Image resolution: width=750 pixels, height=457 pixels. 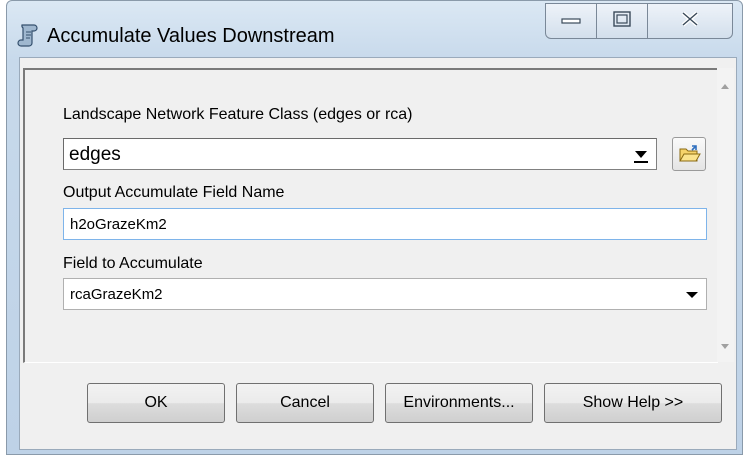 I want to click on network-feature-class-value: edges, so click(x=95, y=154).